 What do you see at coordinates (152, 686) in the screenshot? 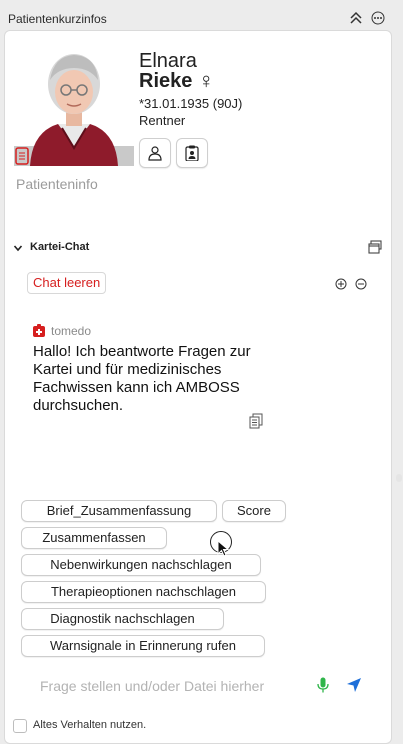
I see `chat-input: Frage stellen und/oder Datei hierher` at bounding box center [152, 686].